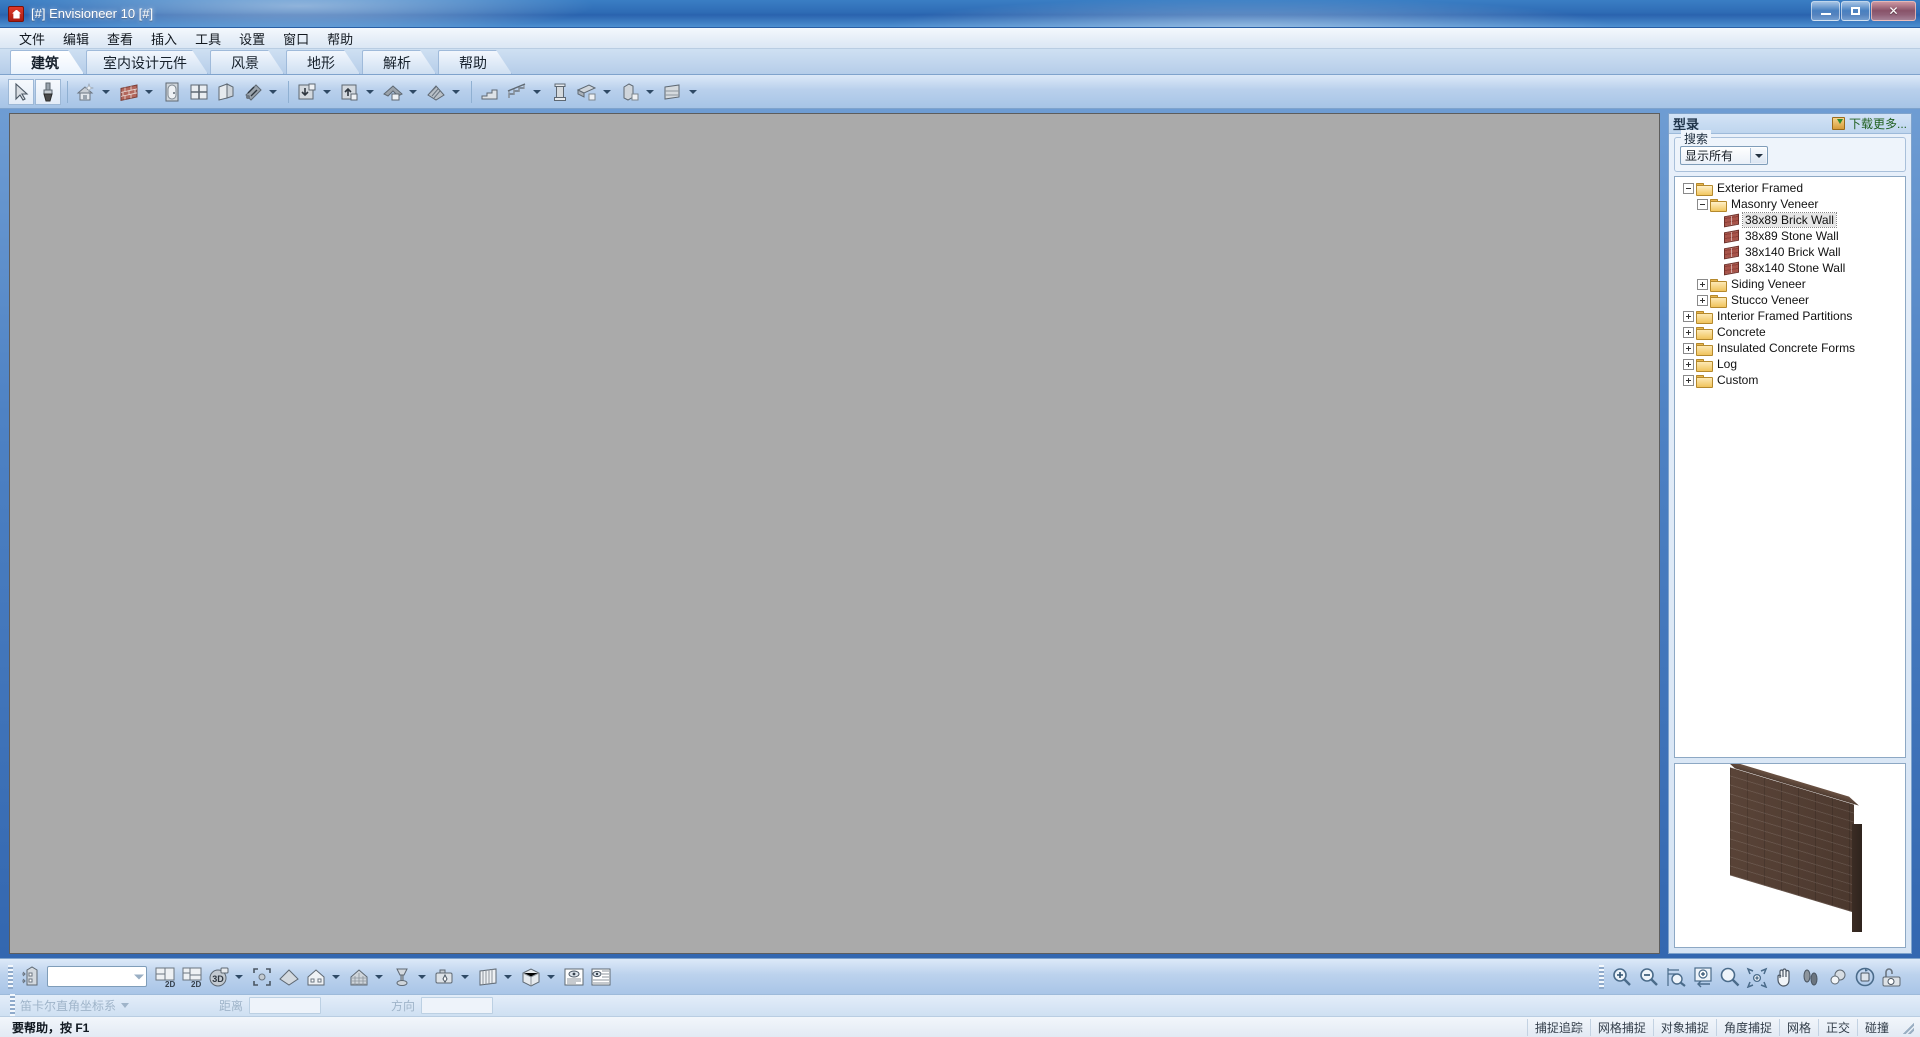 The image size is (1920, 1037). Describe the element at coordinates (1892, 977) in the screenshot. I see `snapshot-camera-icon` at that location.